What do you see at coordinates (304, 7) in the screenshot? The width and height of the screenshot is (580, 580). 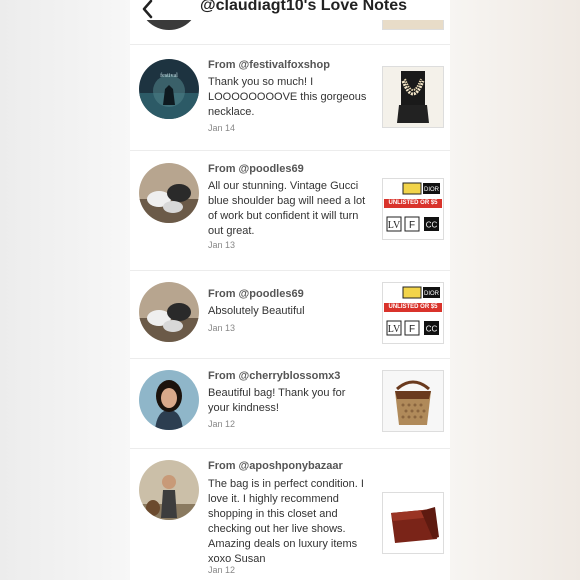 I see `page-title: @claudiagt10's Love Notes` at bounding box center [304, 7].